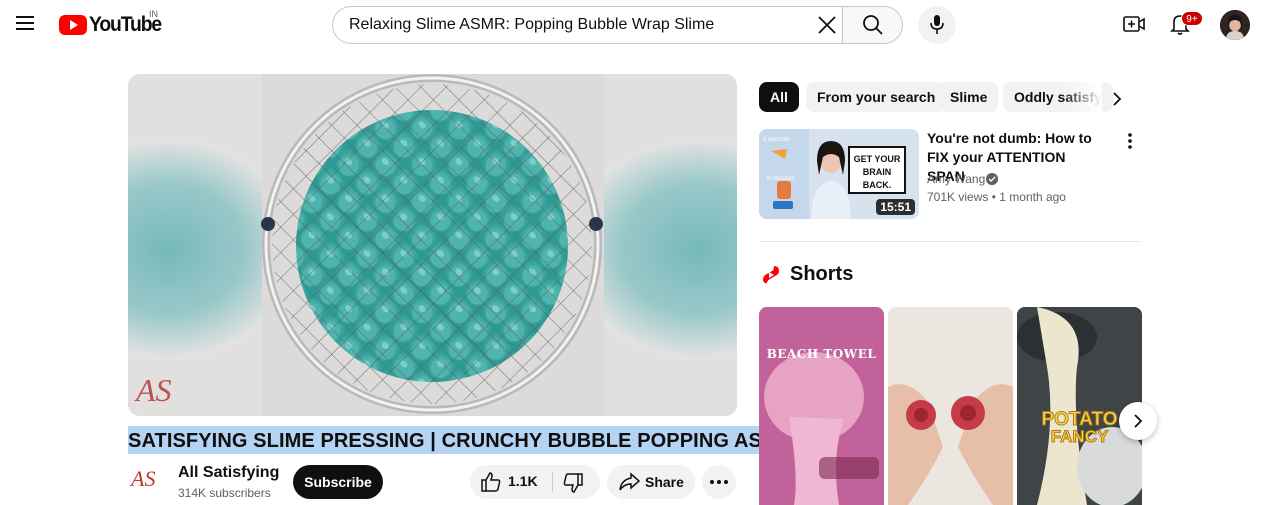  I want to click on avatar-image, so click(1235, 25).